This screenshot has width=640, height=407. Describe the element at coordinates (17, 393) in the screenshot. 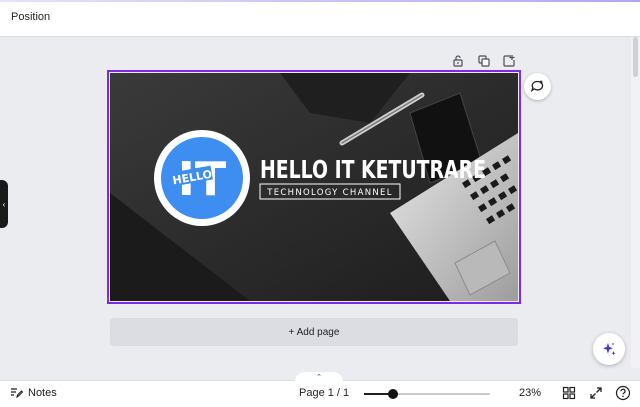

I see `notes-icon` at that location.